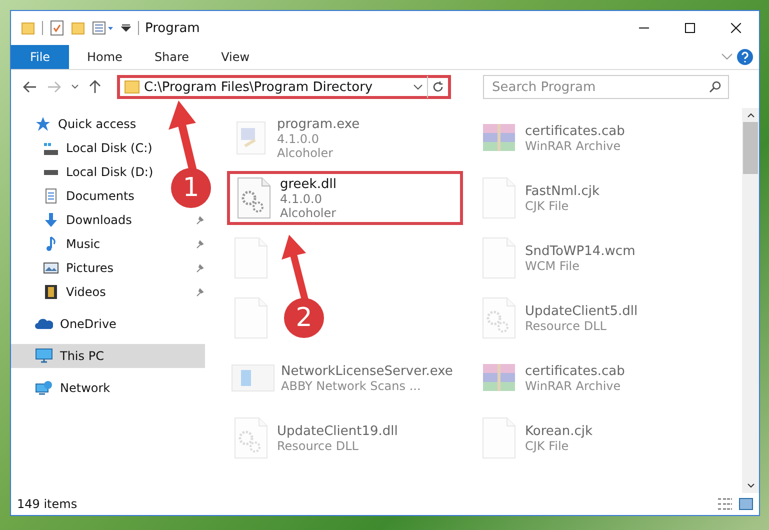 This screenshot has height=530, width=769. Describe the element at coordinates (91, 220) in the screenshot. I see `sidebar-item: Downloads` at that location.